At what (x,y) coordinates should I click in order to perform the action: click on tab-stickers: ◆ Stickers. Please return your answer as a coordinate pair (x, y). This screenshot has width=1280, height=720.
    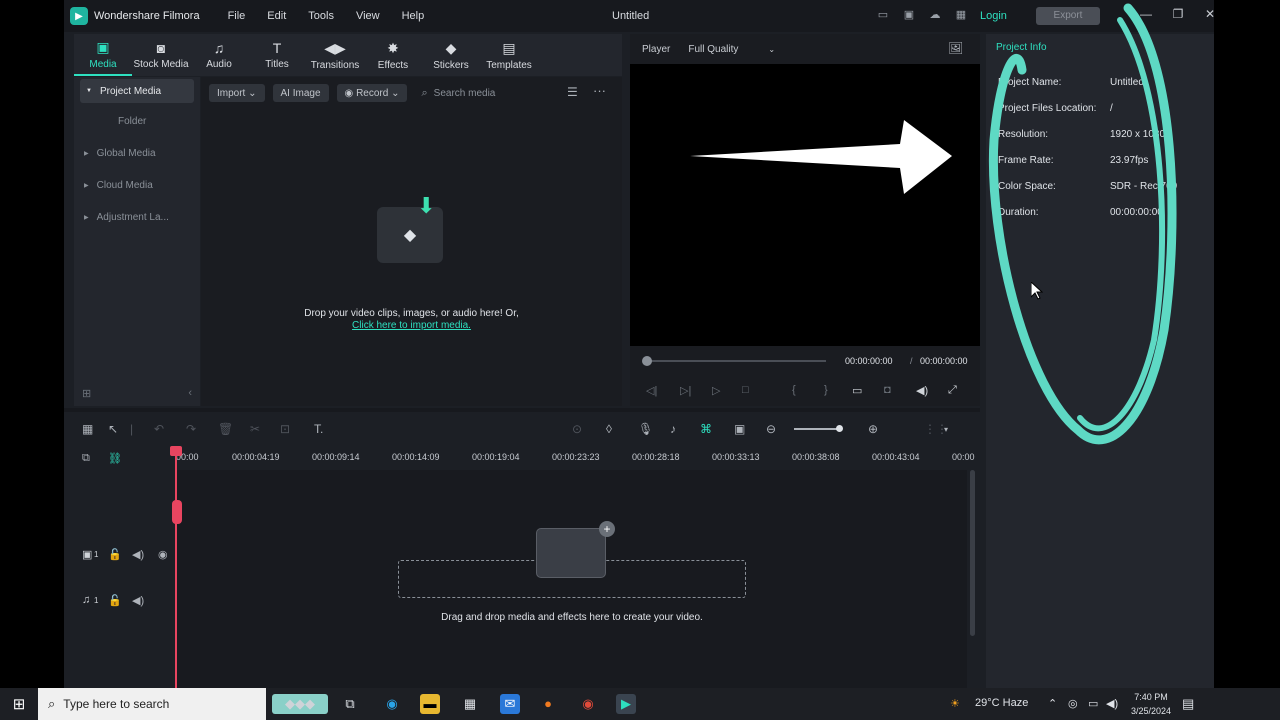
    Looking at the image, I should click on (451, 55).